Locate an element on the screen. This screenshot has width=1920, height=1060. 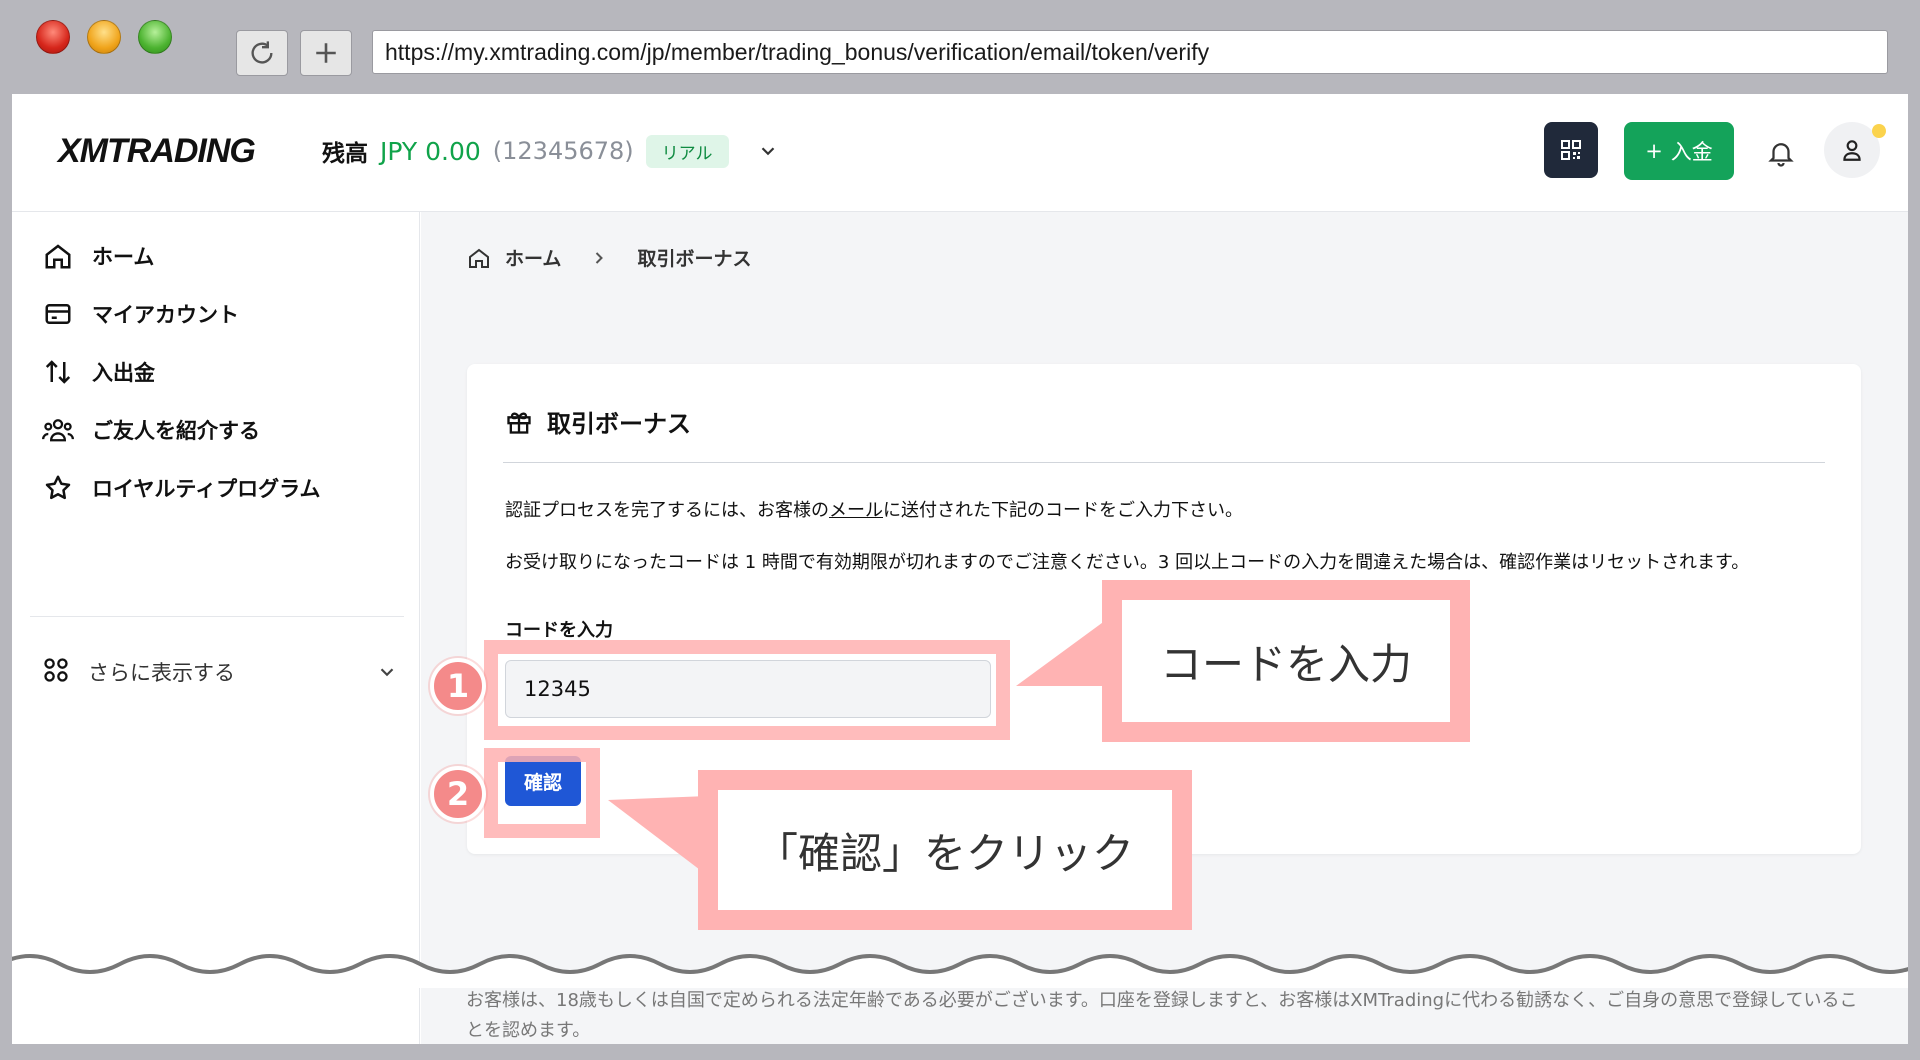
balance-selector: 残高 JPY 0.00 (12345678) リアル is located at coordinates (550, 151).